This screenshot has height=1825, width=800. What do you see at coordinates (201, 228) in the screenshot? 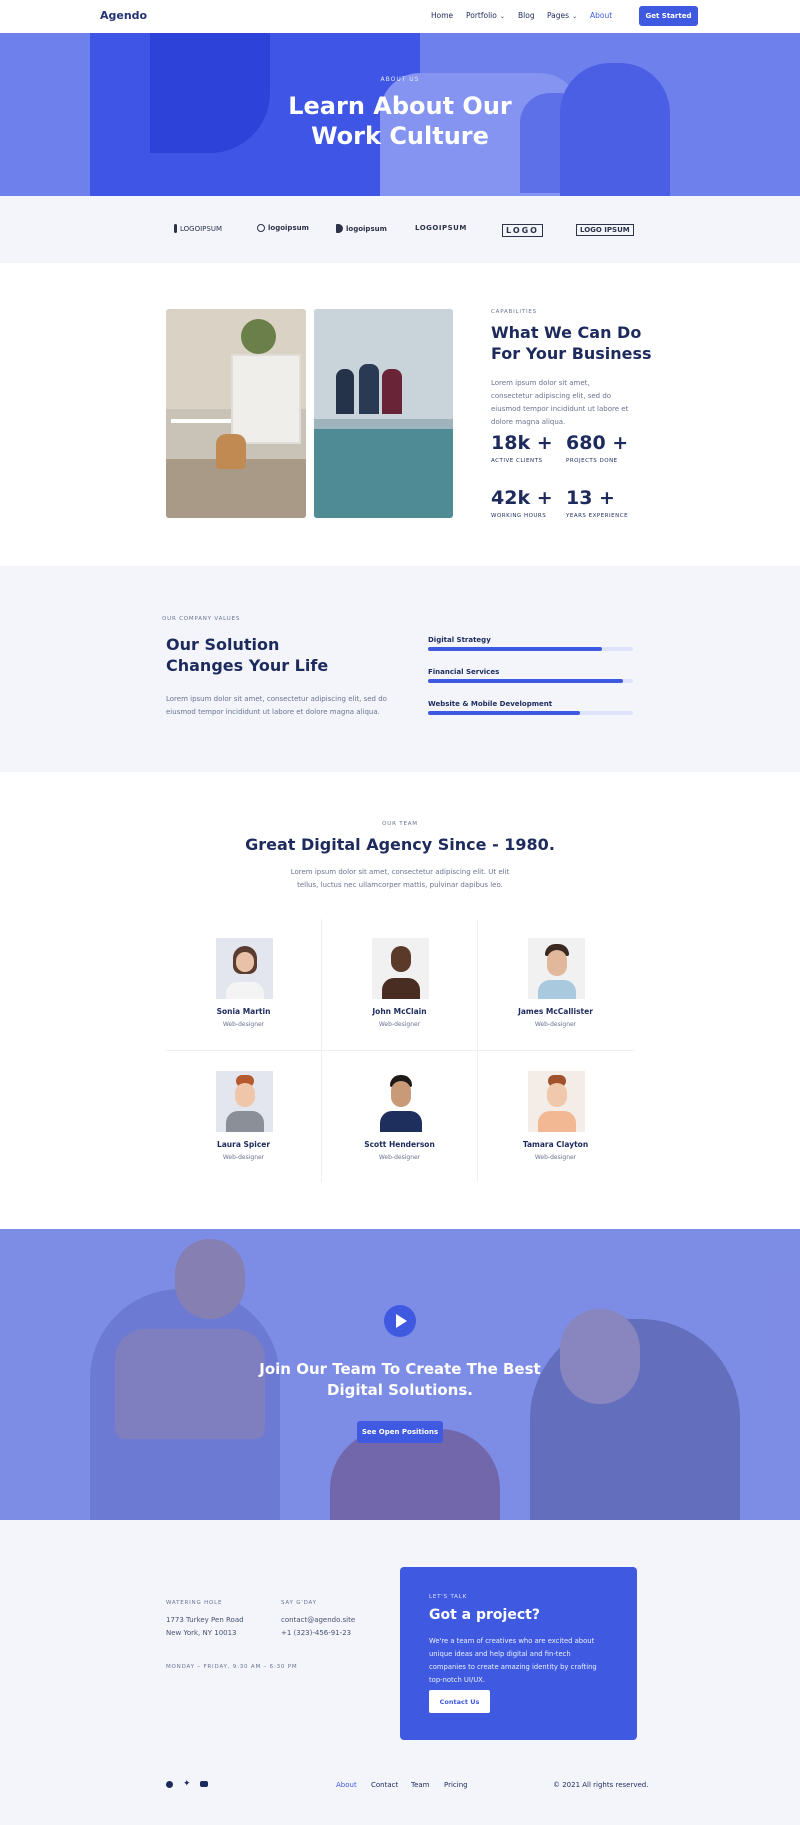
I see `partner-logo-text: LOGOIPSUM` at bounding box center [201, 228].